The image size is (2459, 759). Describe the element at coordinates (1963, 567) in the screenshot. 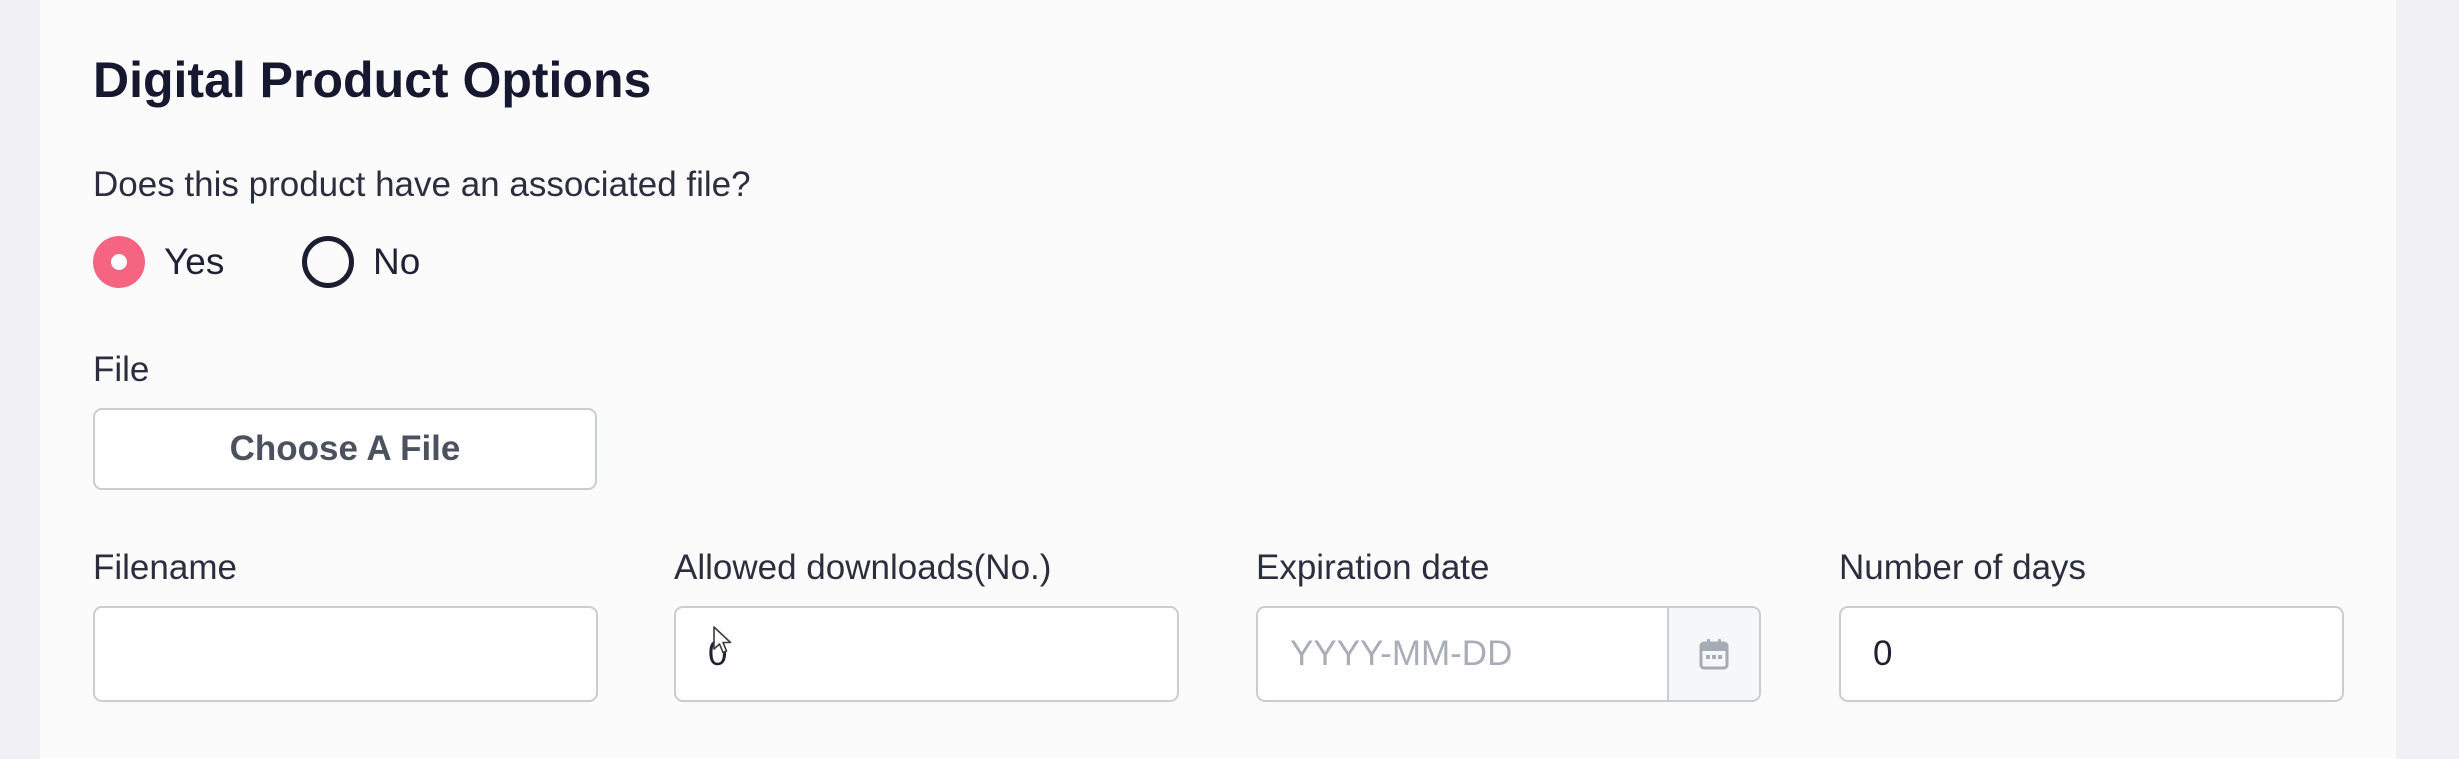

I see `number-of-days-label: Number of days` at that location.